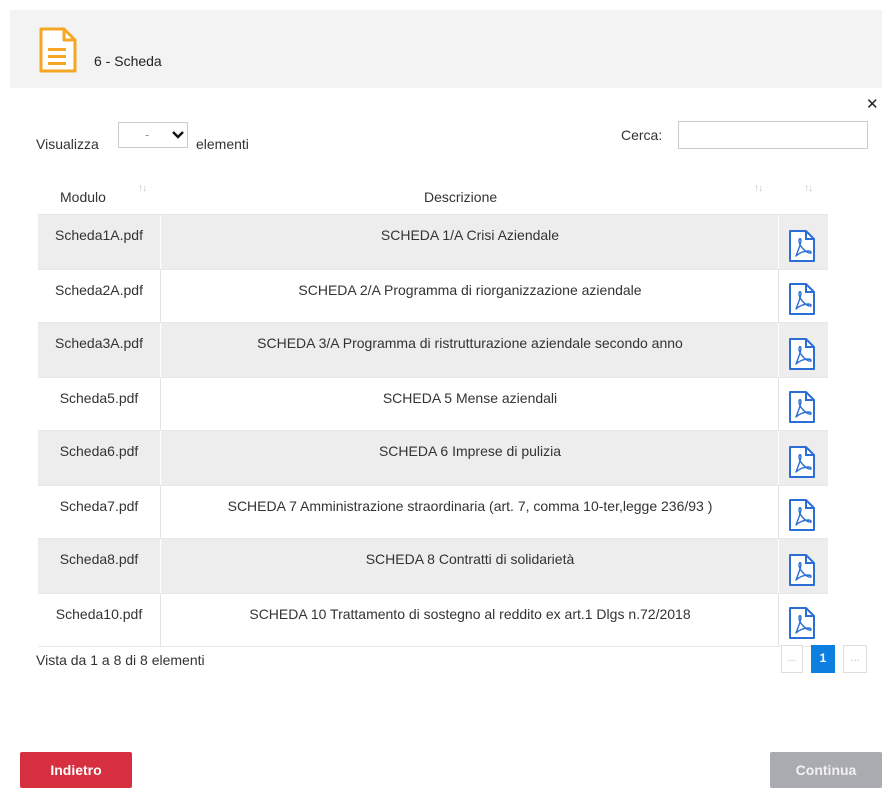 The image size is (882, 799). I want to click on cell-modulo: Scheda3A.pdf, so click(99, 343).